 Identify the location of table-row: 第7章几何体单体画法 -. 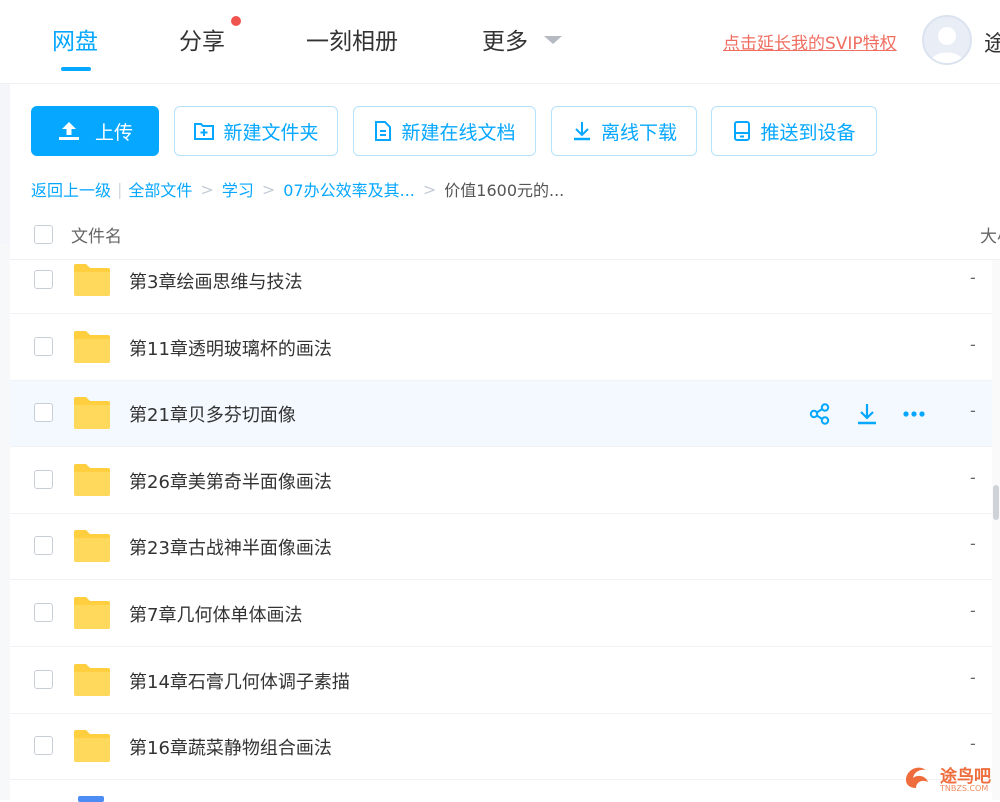
(505, 614).